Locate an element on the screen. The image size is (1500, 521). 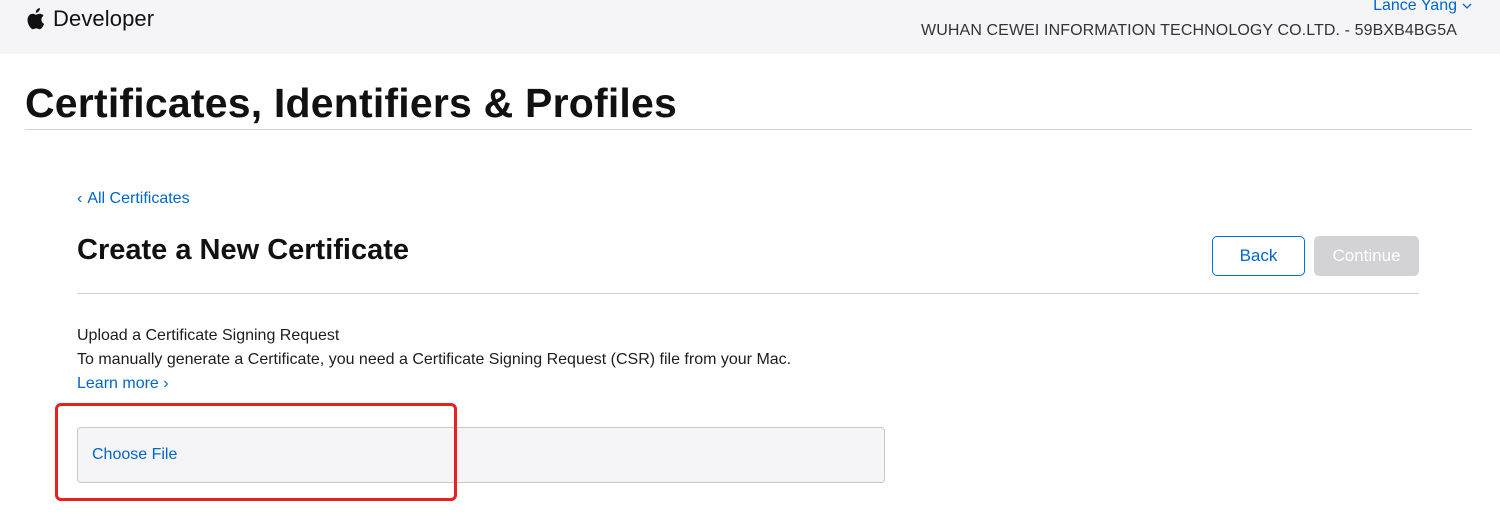
brand-label: Developer is located at coordinates (104, 18).